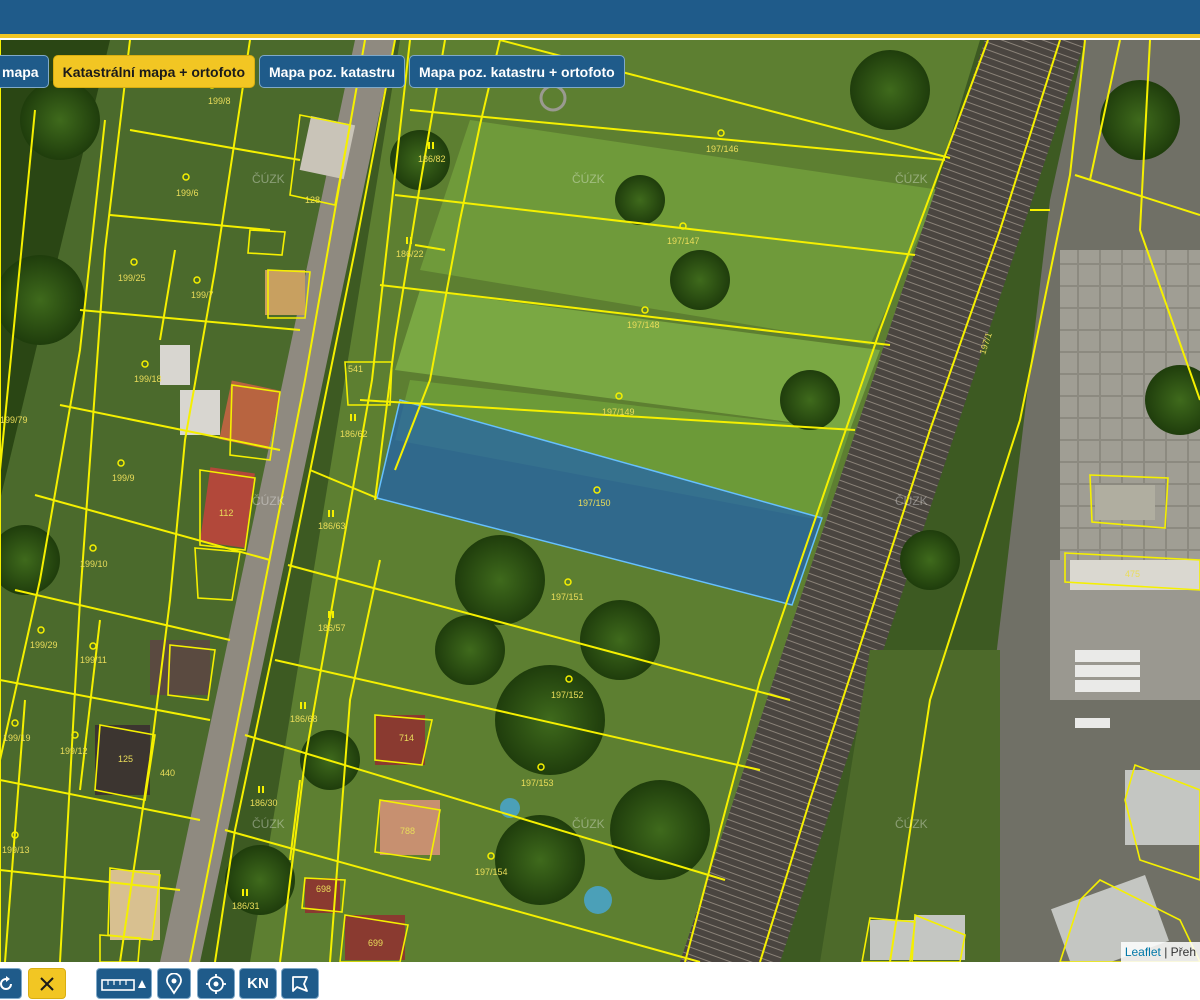 The image size is (1200, 1000). What do you see at coordinates (407, 831) in the screenshot?
I see `building-label: 788` at bounding box center [407, 831].